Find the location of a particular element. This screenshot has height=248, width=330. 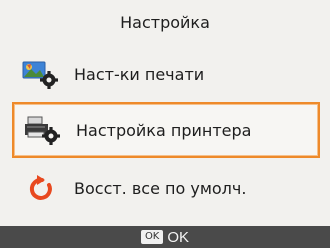

photo-gear-icon is located at coordinates (42, 74).